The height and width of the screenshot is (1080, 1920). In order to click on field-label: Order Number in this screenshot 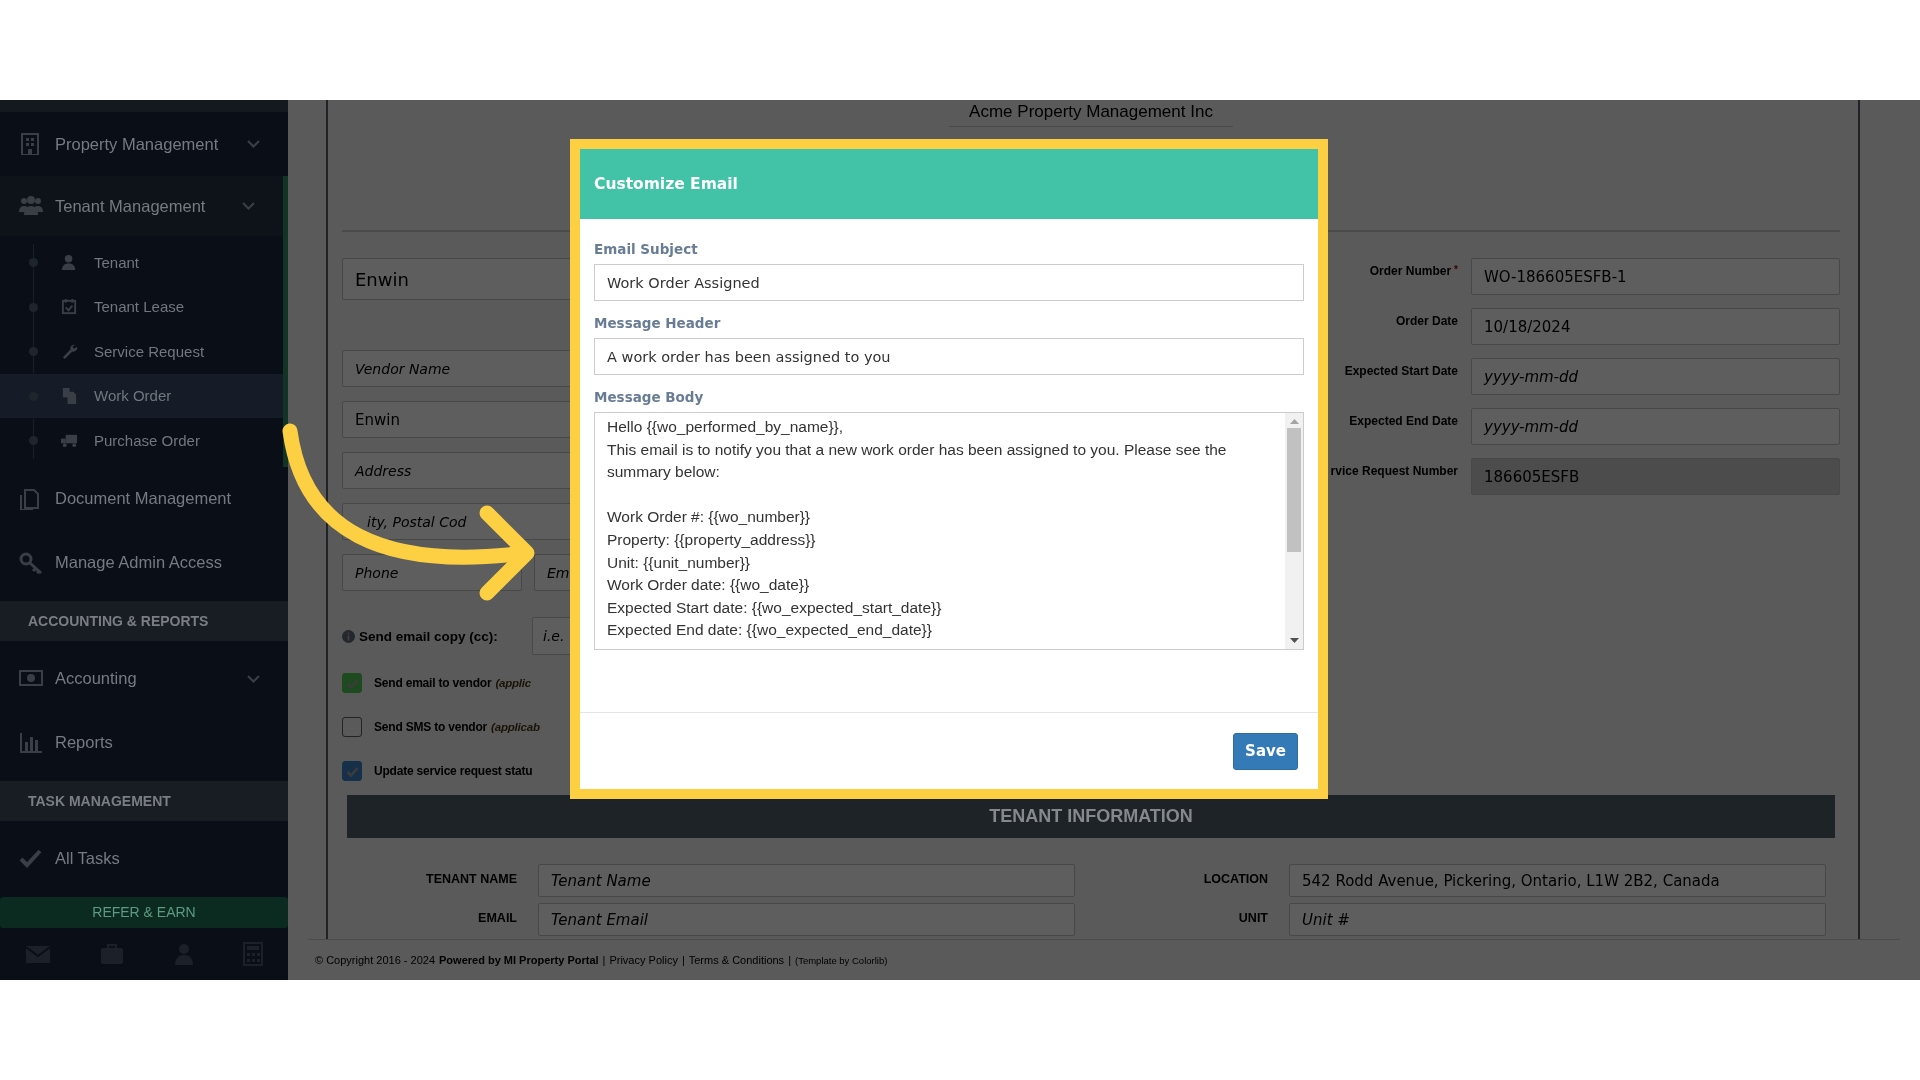, I will do `click(1410, 272)`.